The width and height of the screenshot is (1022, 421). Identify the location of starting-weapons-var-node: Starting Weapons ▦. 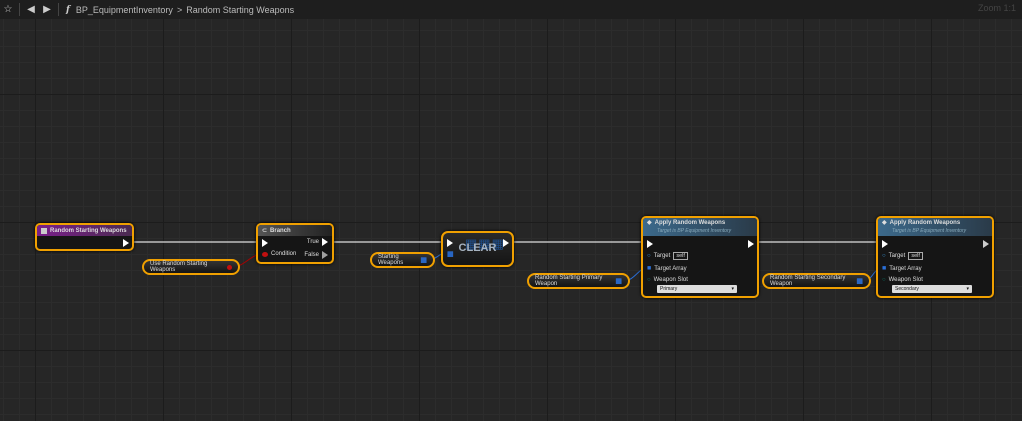
(402, 260).